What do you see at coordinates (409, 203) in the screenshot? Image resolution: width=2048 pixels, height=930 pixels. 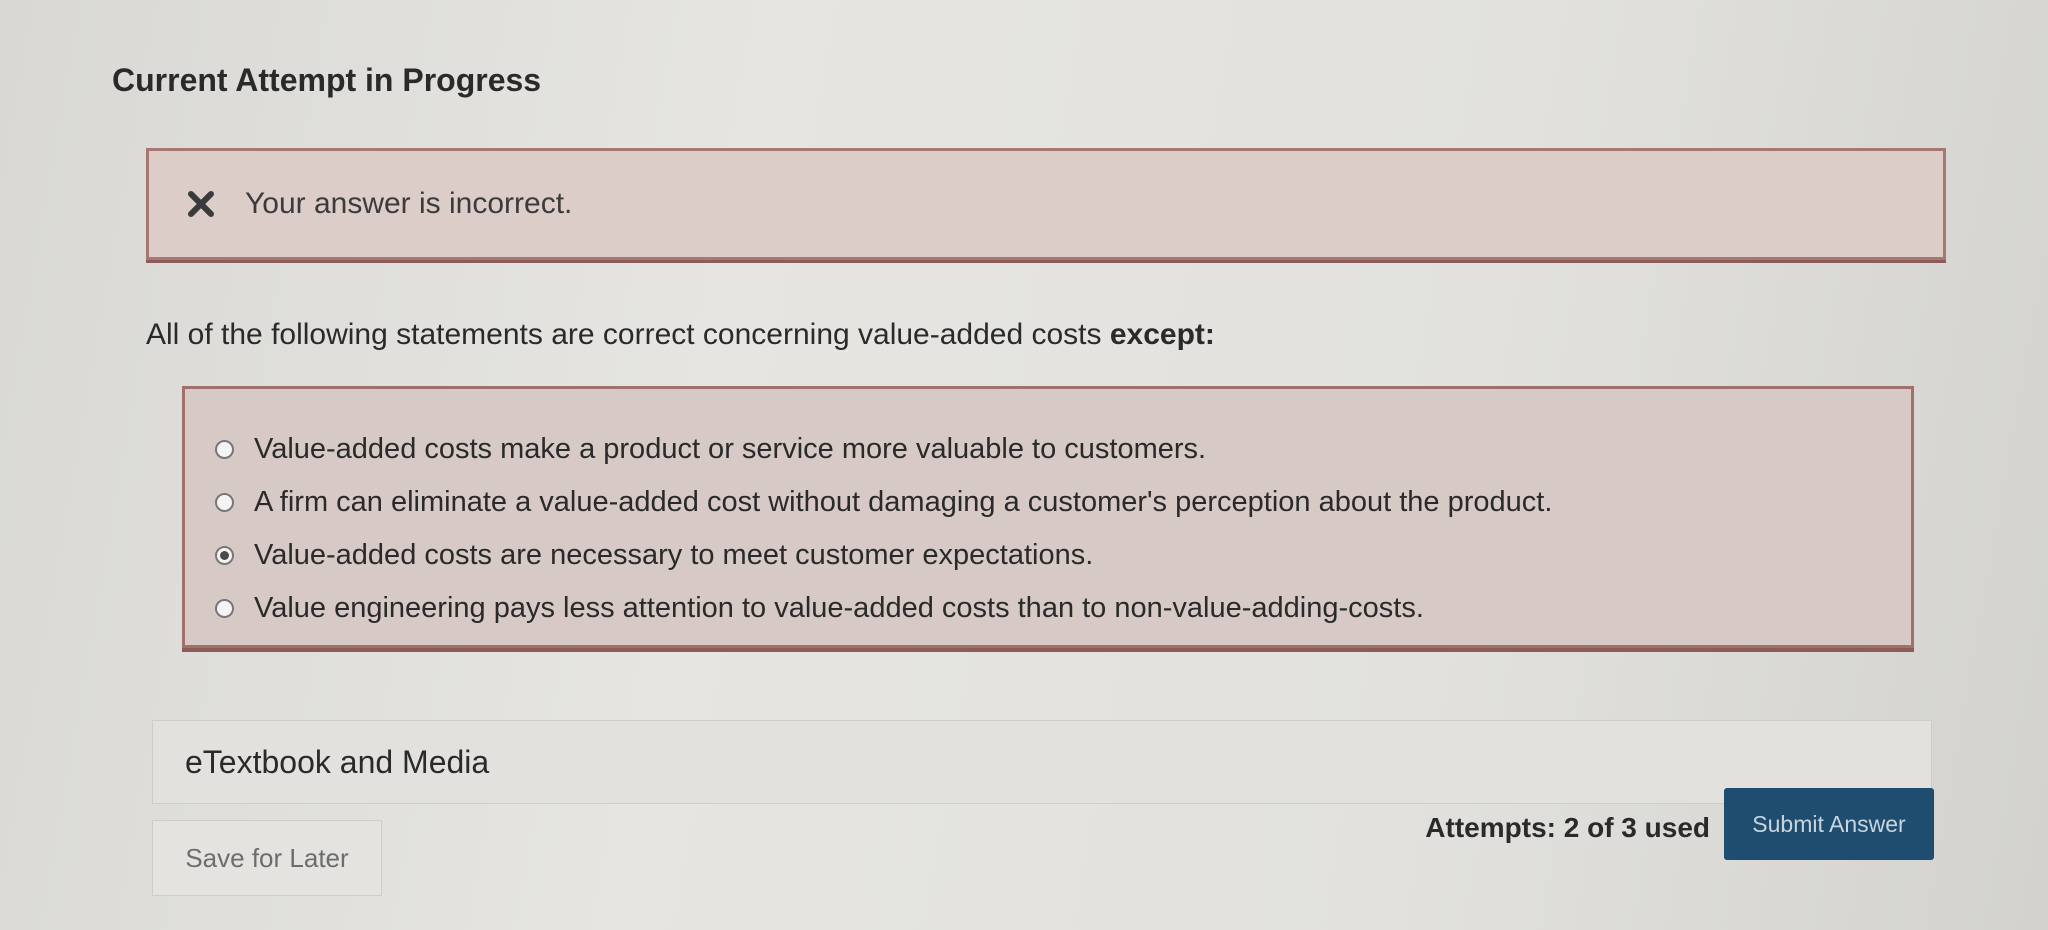 I see `feedback-message: Your answer is incorrect.` at bounding box center [409, 203].